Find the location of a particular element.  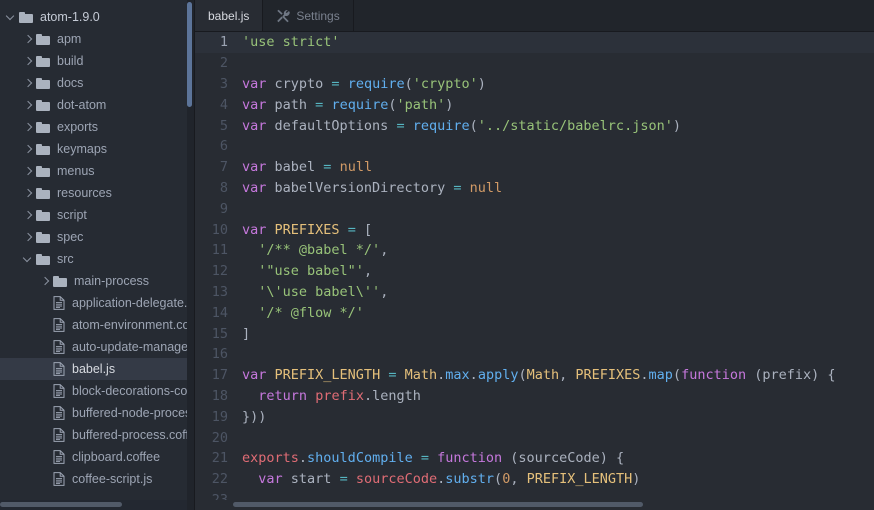

code-line: 11 '/** @babel */', is located at coordinates (534, 250).